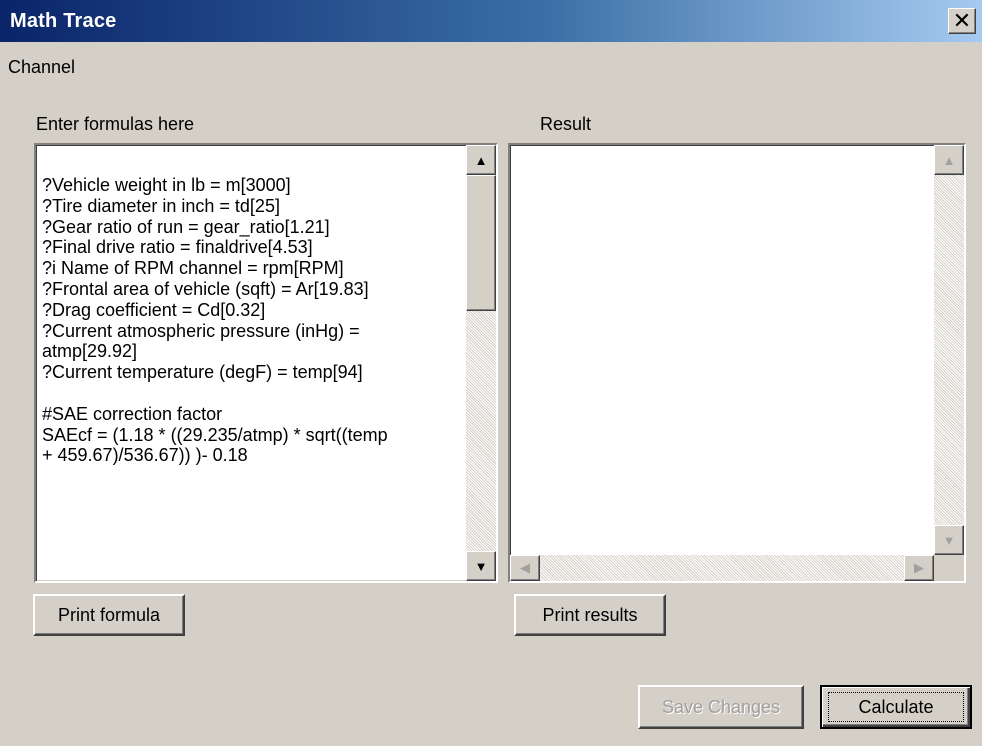 The width and height of the screenshot is (982, 746). What do you see at coordinates (566, 124) in the screenshot?
I see `result-label: Result` at bounding box center [566, 124].